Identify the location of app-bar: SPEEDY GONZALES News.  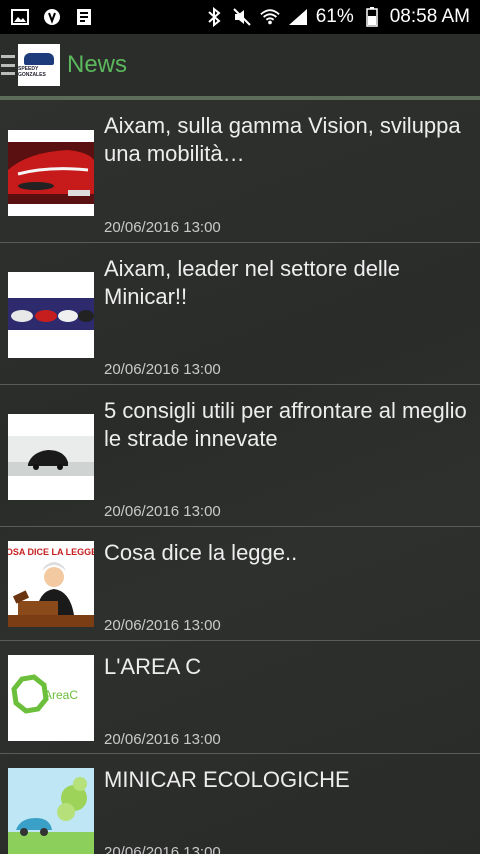
(240, 65).